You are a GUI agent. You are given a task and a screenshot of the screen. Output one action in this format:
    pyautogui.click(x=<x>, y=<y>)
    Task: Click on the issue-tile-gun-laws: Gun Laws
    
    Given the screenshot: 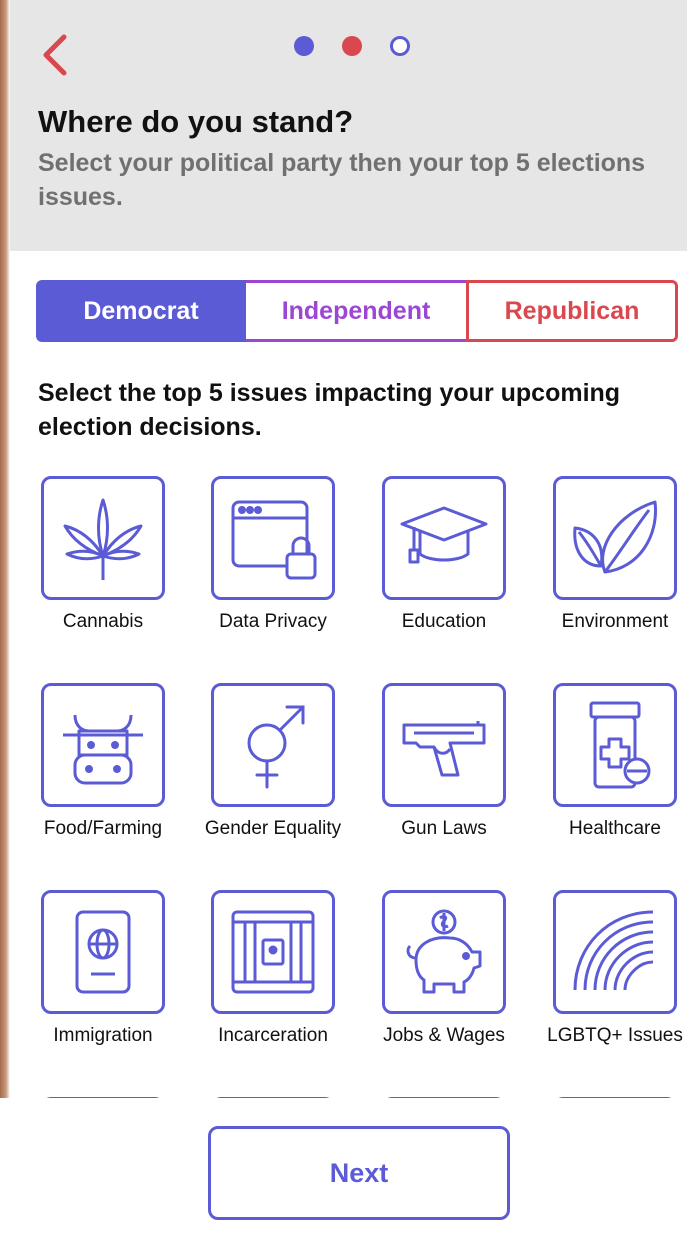 What is the action you would take?
    pyautogui.click(x=444, y=777)
    